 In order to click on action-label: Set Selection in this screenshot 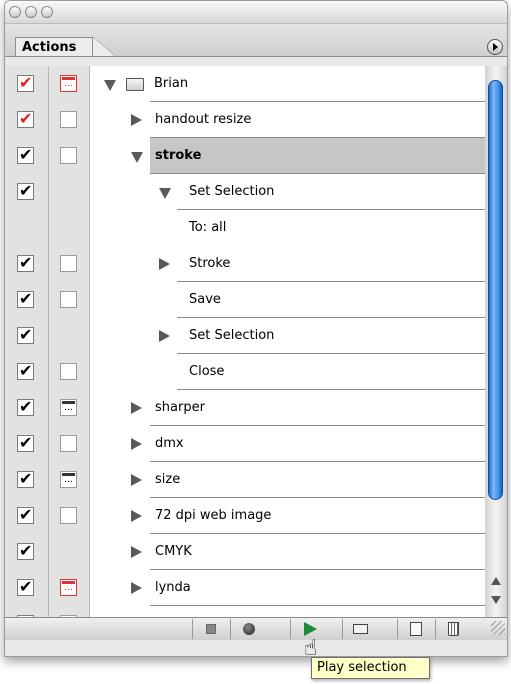, I will do `click(232, 191)`.